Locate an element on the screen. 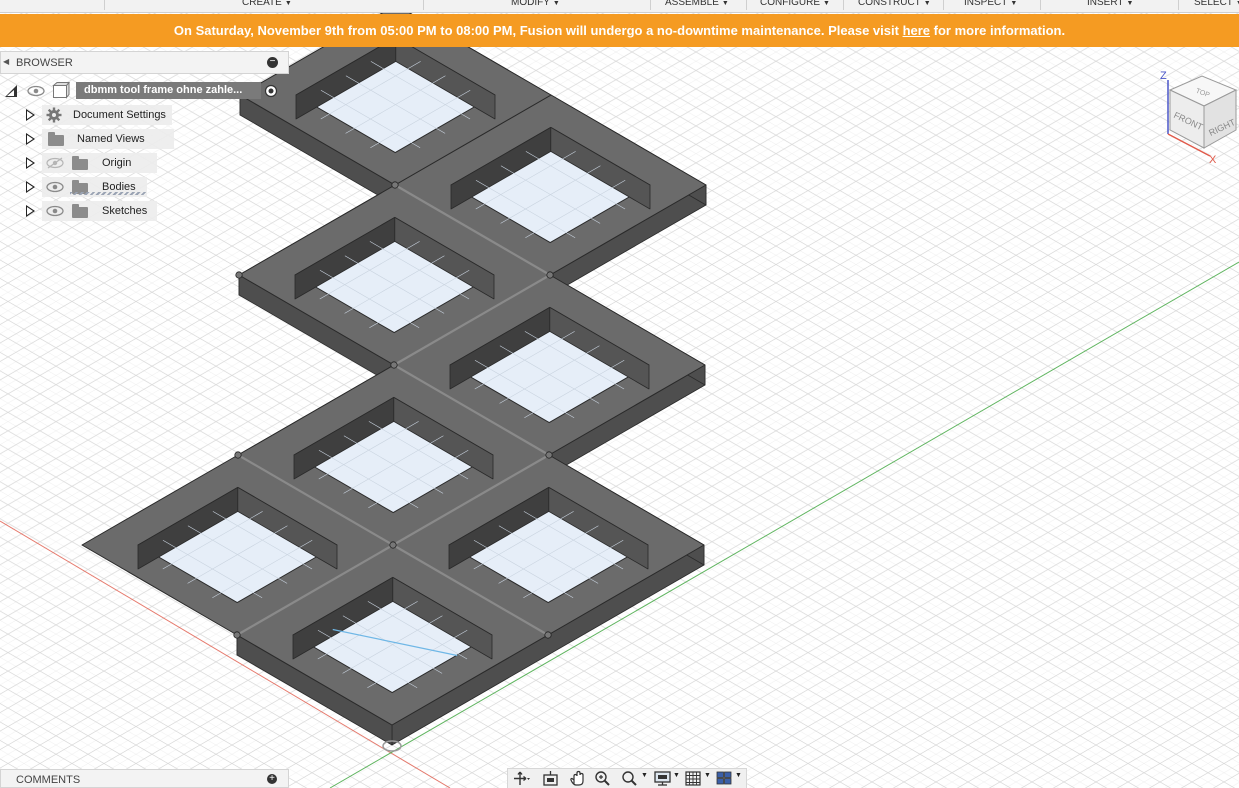 This screenshot has width=1239, height=788. pan-icon is located at coordinates (578, 778).